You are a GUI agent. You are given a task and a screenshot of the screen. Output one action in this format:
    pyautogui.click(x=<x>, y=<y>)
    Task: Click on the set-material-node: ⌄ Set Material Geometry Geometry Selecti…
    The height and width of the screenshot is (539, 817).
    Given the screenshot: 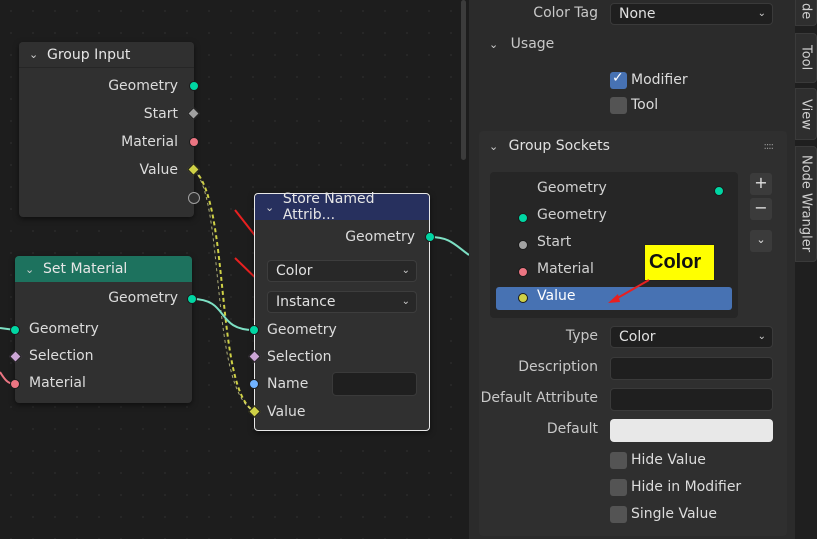 What is the action you would take?
    pyautogui.click(x=103, y=329)
    